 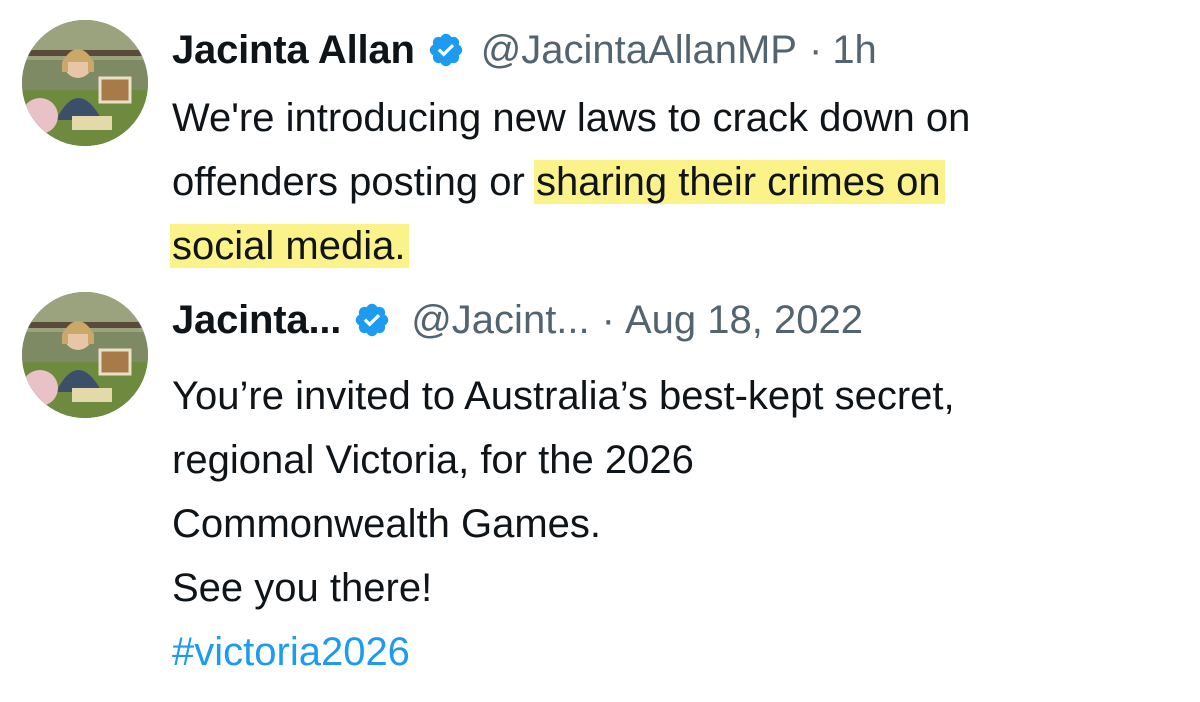 I want to click on author-name: Jacinta Allan, so click(x=293, y=50).